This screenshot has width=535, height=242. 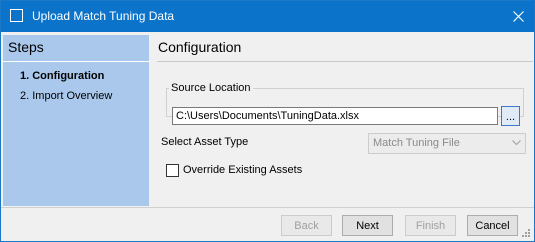 I want to click on page-title: Configuration, so click(x=200, y=47).